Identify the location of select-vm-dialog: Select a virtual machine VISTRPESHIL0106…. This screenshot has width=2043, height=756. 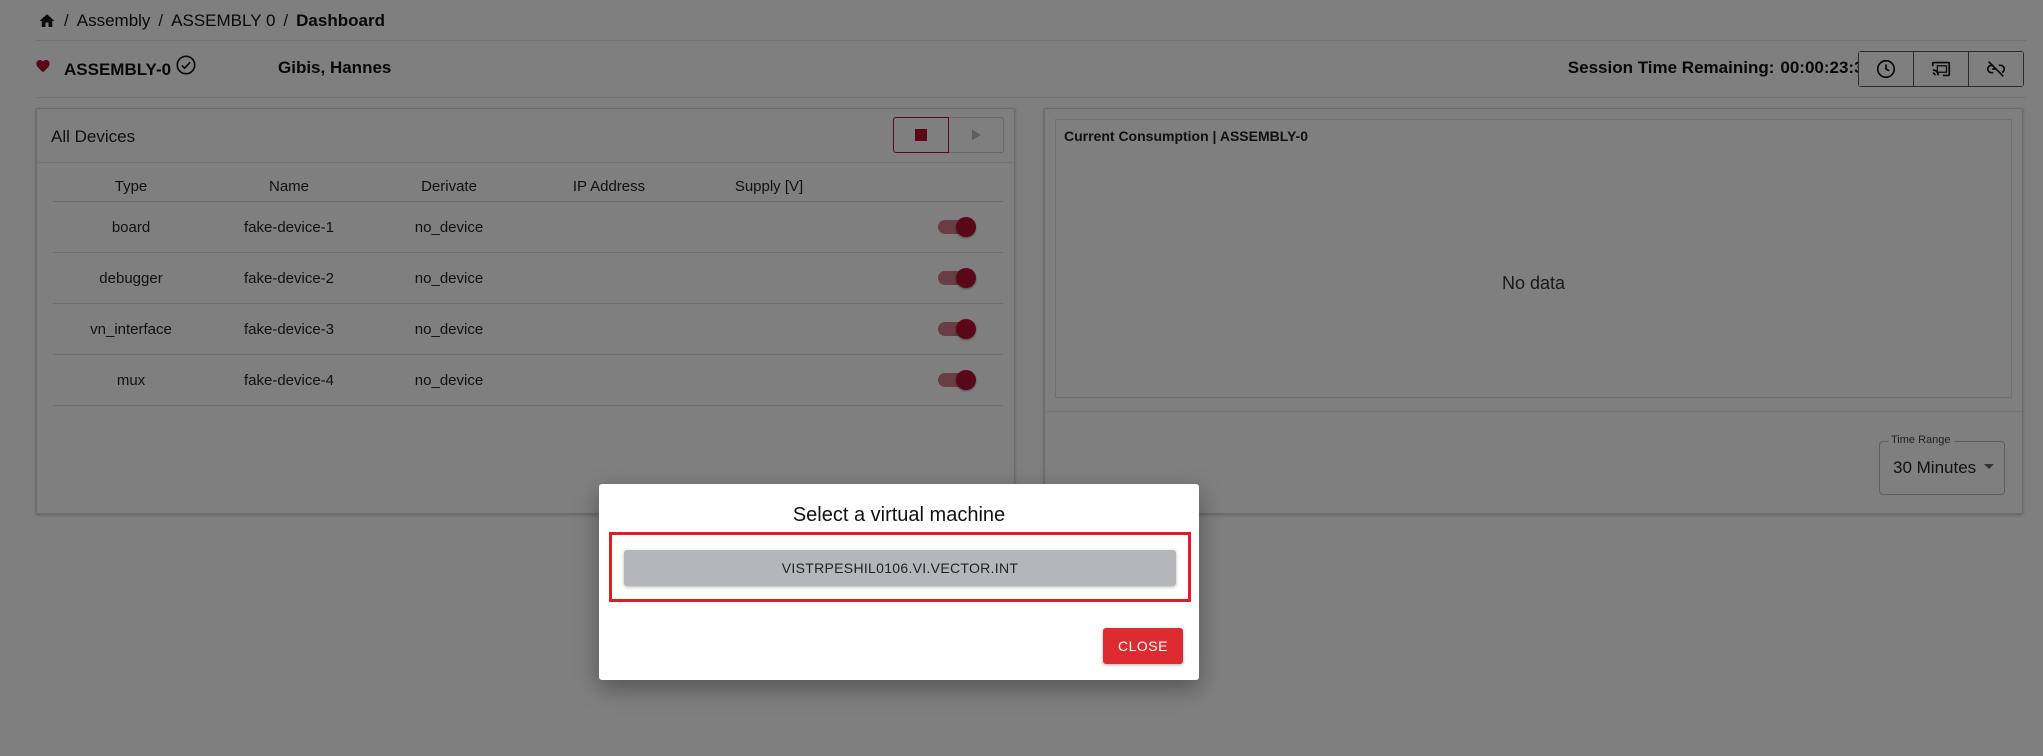
(899, 582).